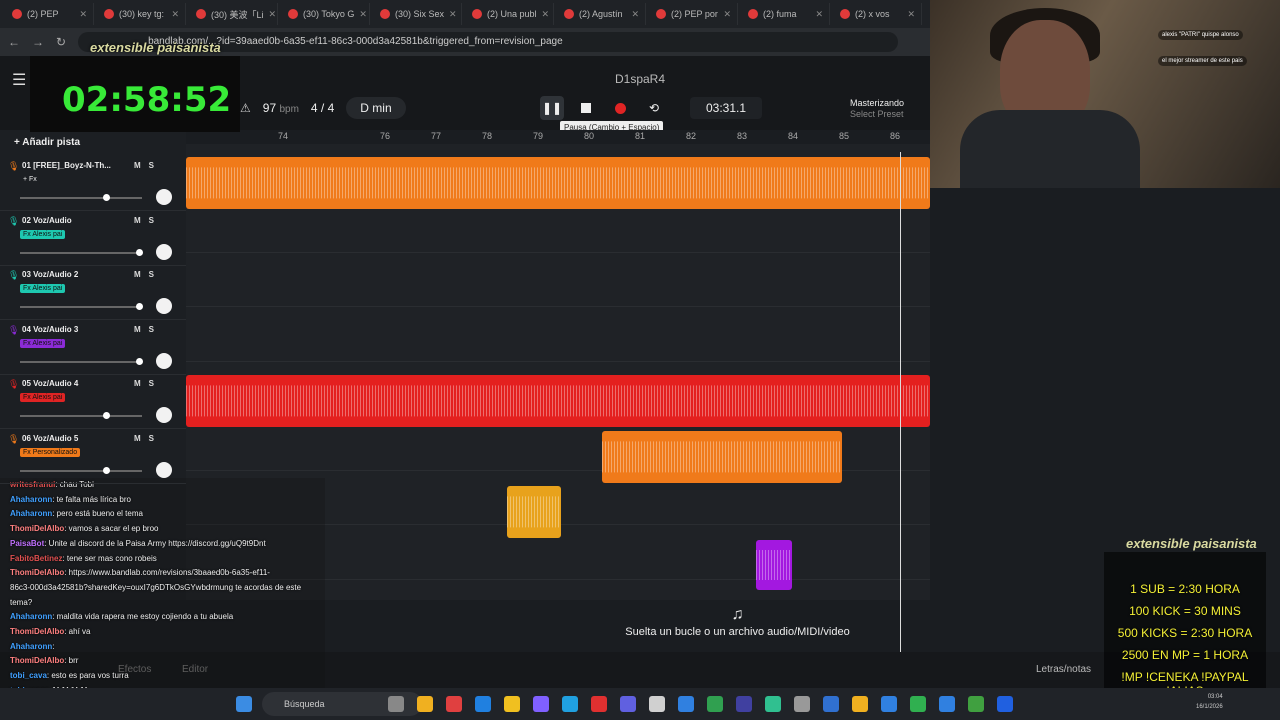 This screenshot has height=720, width=1280. What do you see at coordinates (142, 14) in the screenshot?
I see `browser-tab: (30) key tg: ✕` at bounding box center [142, 14].